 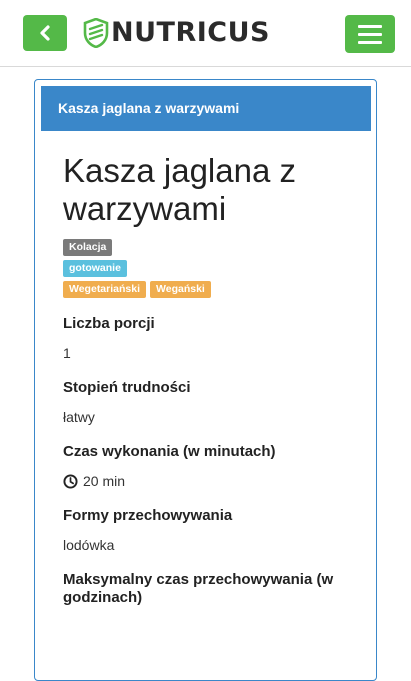 What do you see at coordinates (148, 515) in the screenshot?
I see `storage-label: Formy przechowywania` at bounding box center [148, 515].